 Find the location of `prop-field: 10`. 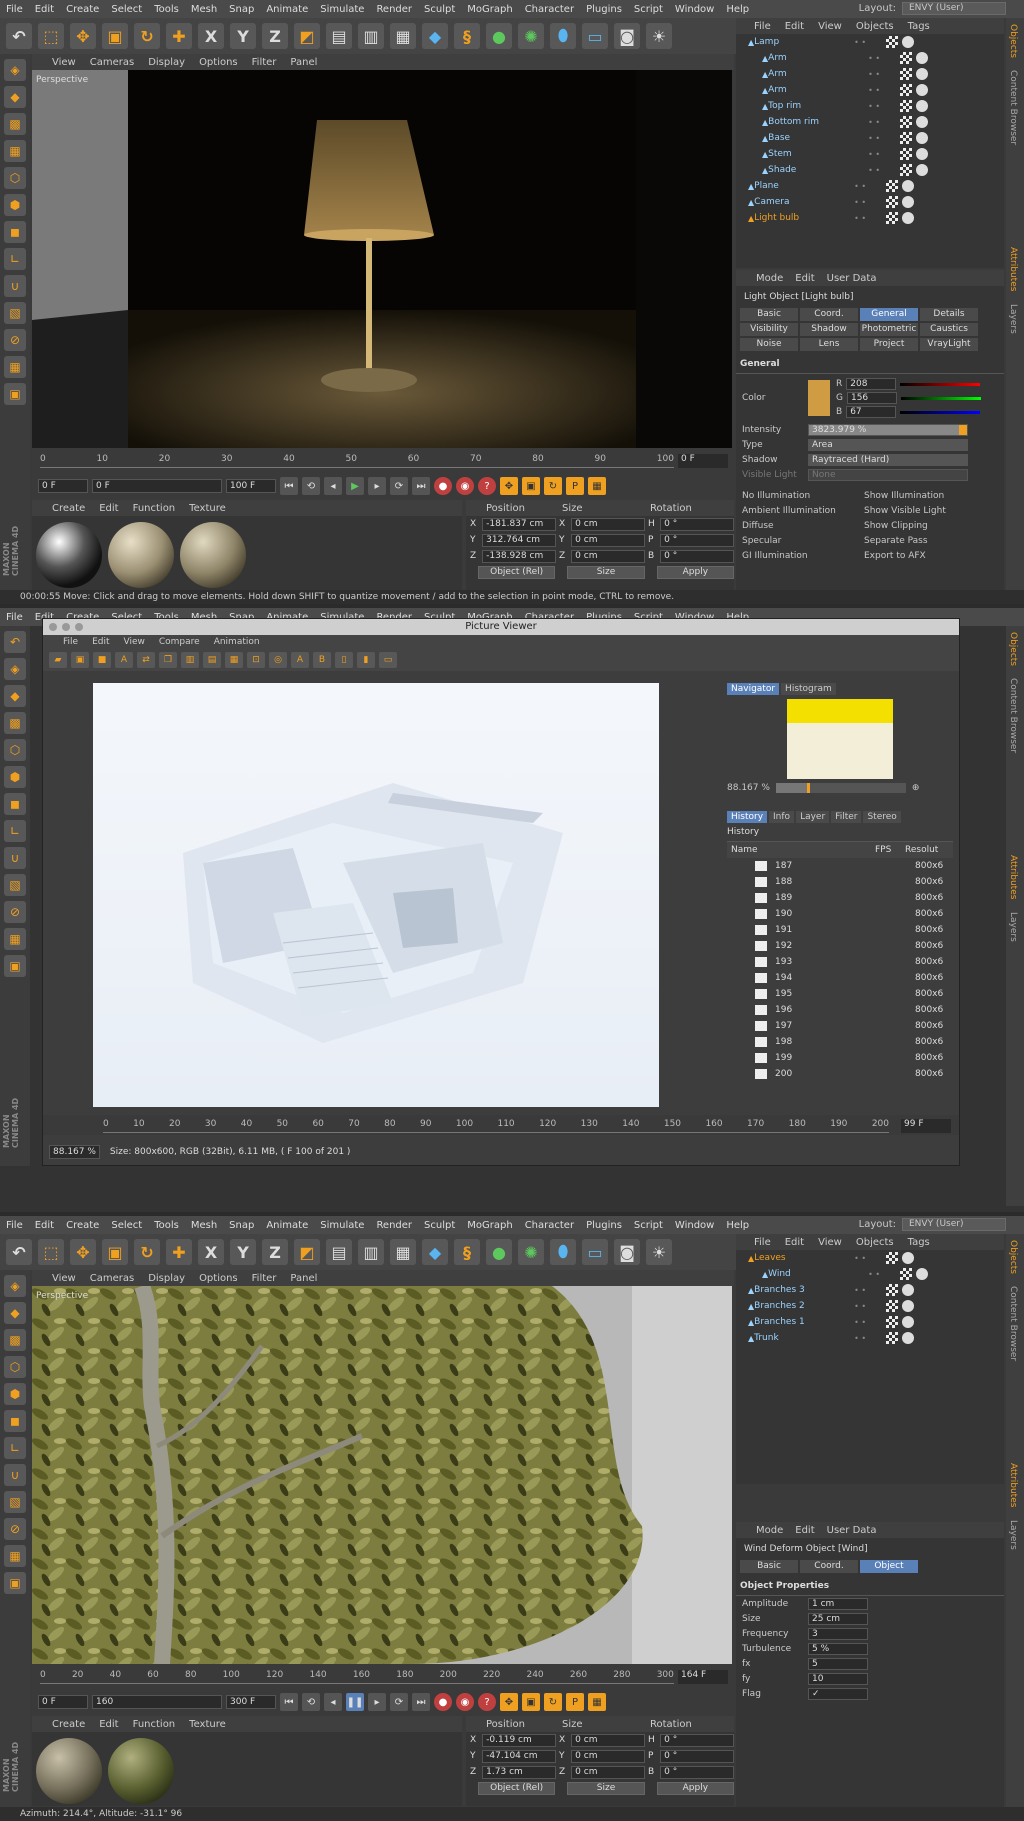

prop-field: 10 is located at coordinates (838, 1678).